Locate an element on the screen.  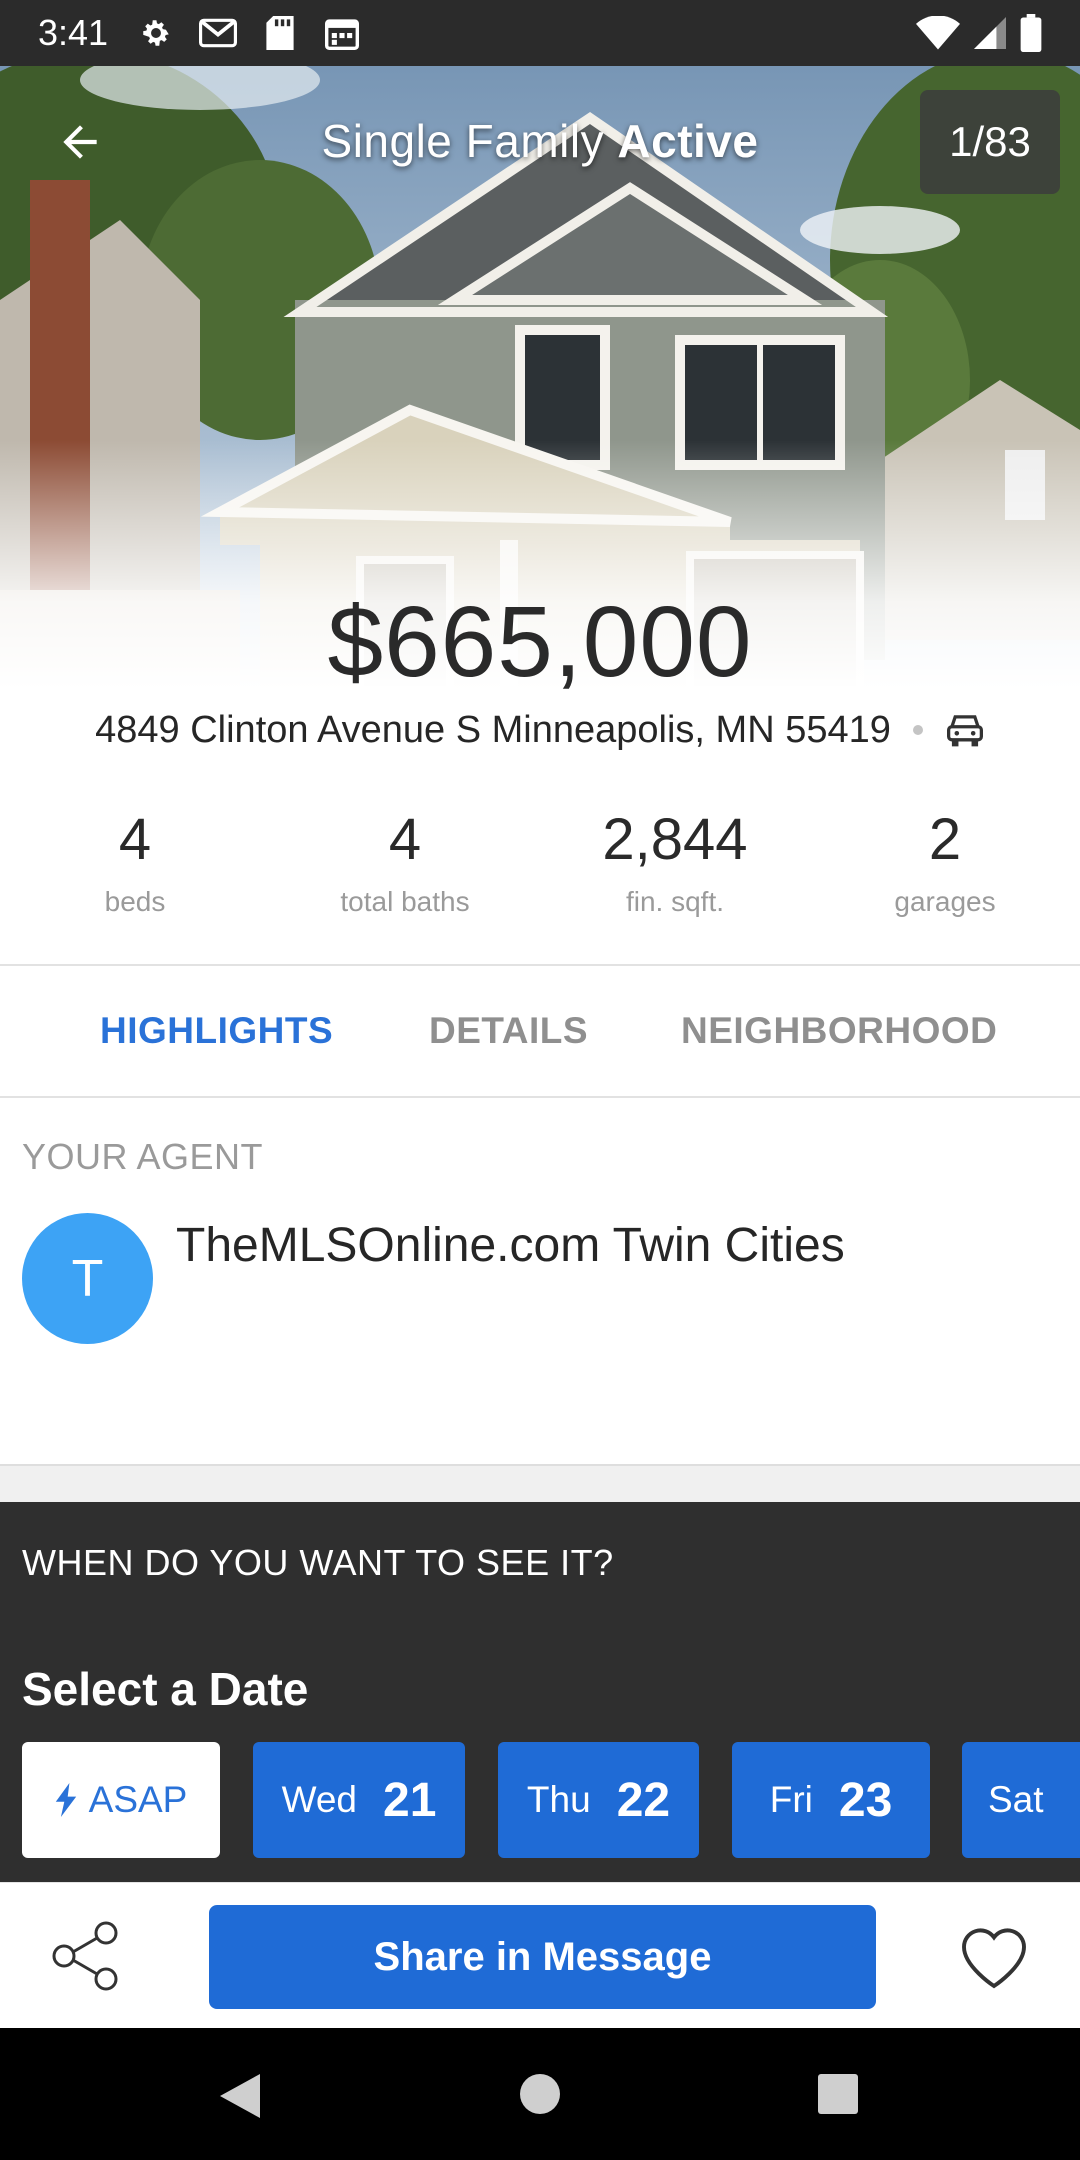
nav-home-icon is located at coordinates (540, 2094).